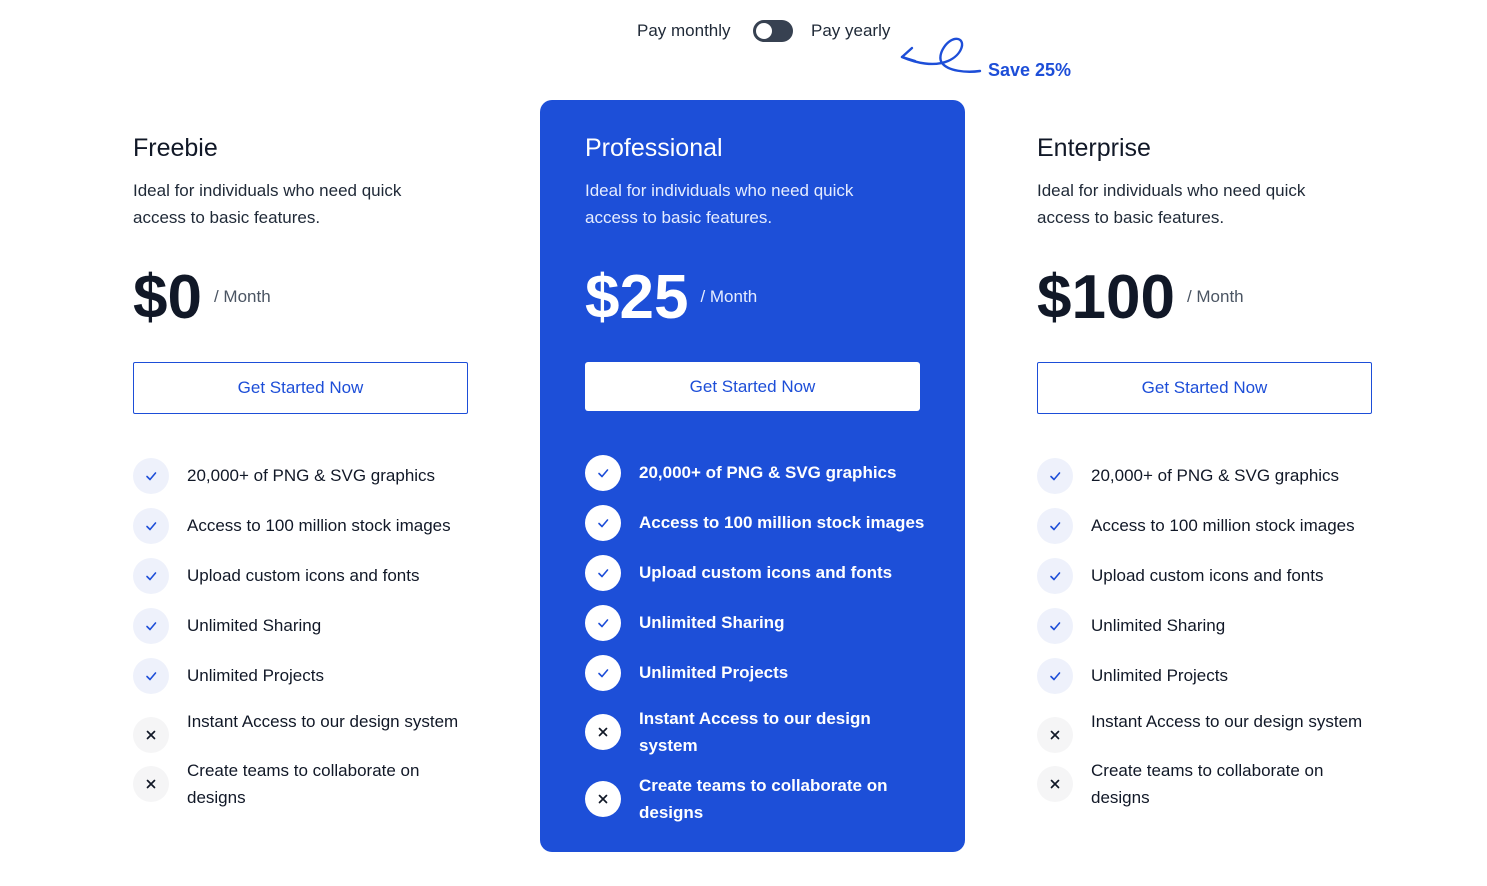 The height and width of the screenshot is (886, 1487). Describe the element at coordinates (941, 55) in the screenshot. I see `curved-arrow-icon` at that location.